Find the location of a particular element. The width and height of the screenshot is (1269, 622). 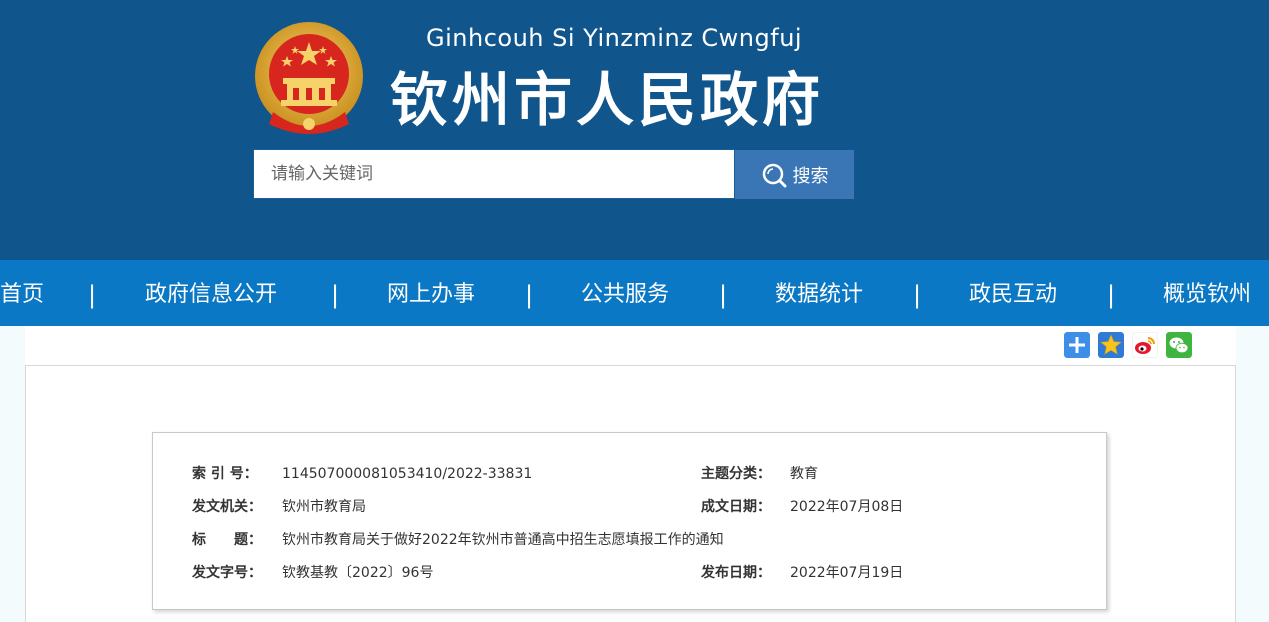

site-title: 钦州市人民政府 is located at coordinates (607, 100).